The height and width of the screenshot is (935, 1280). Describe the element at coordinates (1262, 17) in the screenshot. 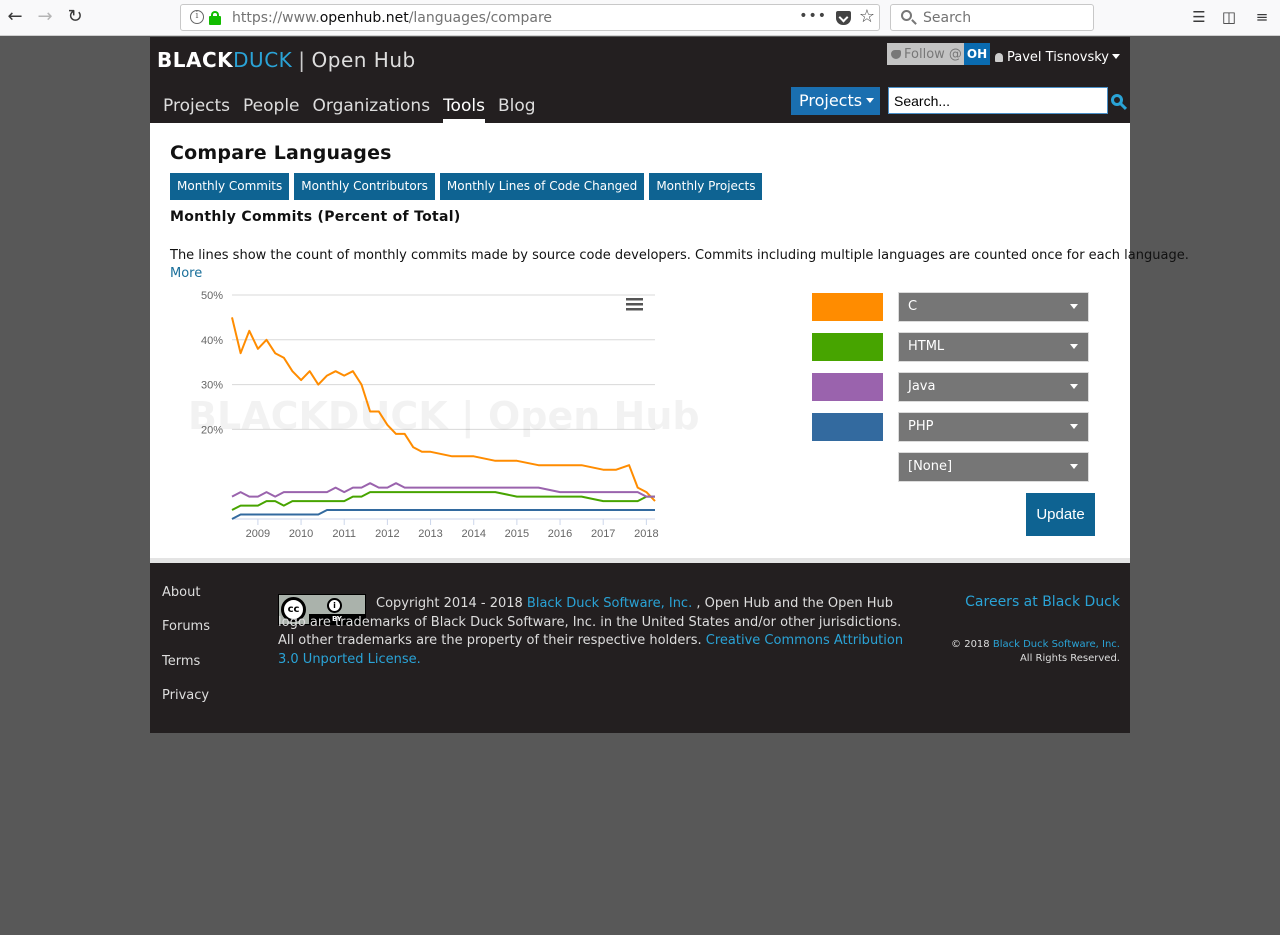

I see `menu-icon: ≡` at that location.